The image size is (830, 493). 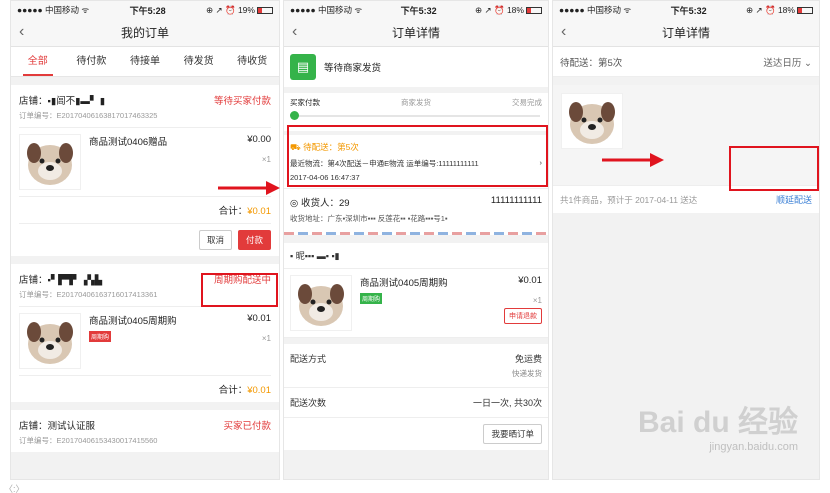 I want to click on delivery-count-row: 配送次数 一日一次, 共30次, so click(x=416, y=403).